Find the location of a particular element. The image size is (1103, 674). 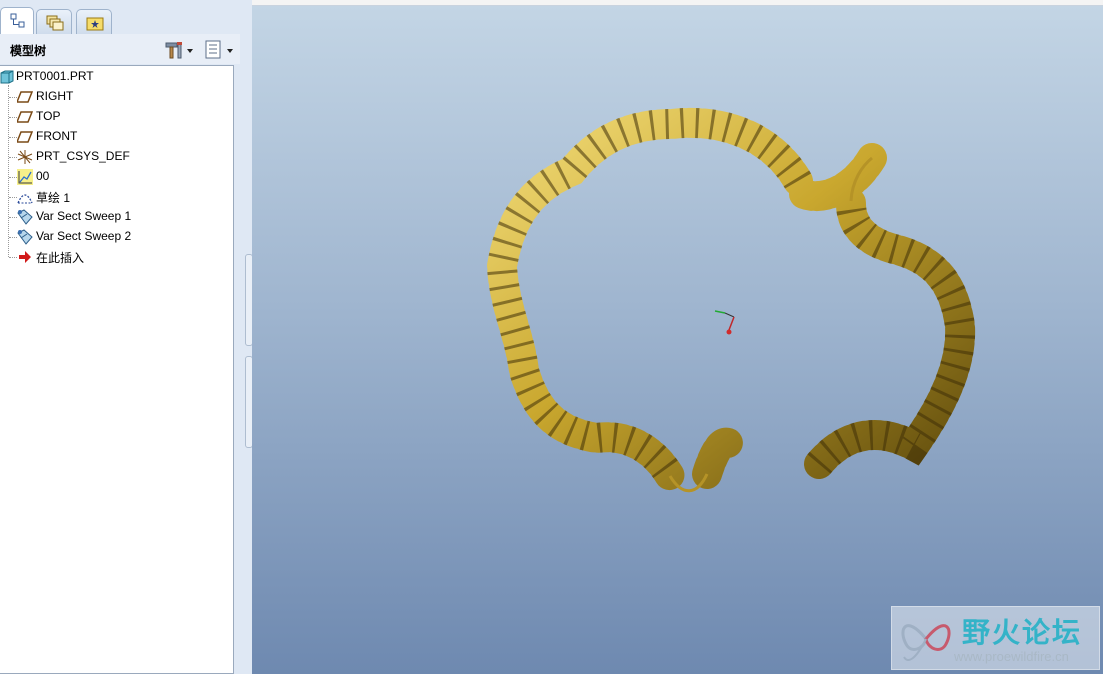

model-tree-title: 模型树 is located at coordinates (28, 51).